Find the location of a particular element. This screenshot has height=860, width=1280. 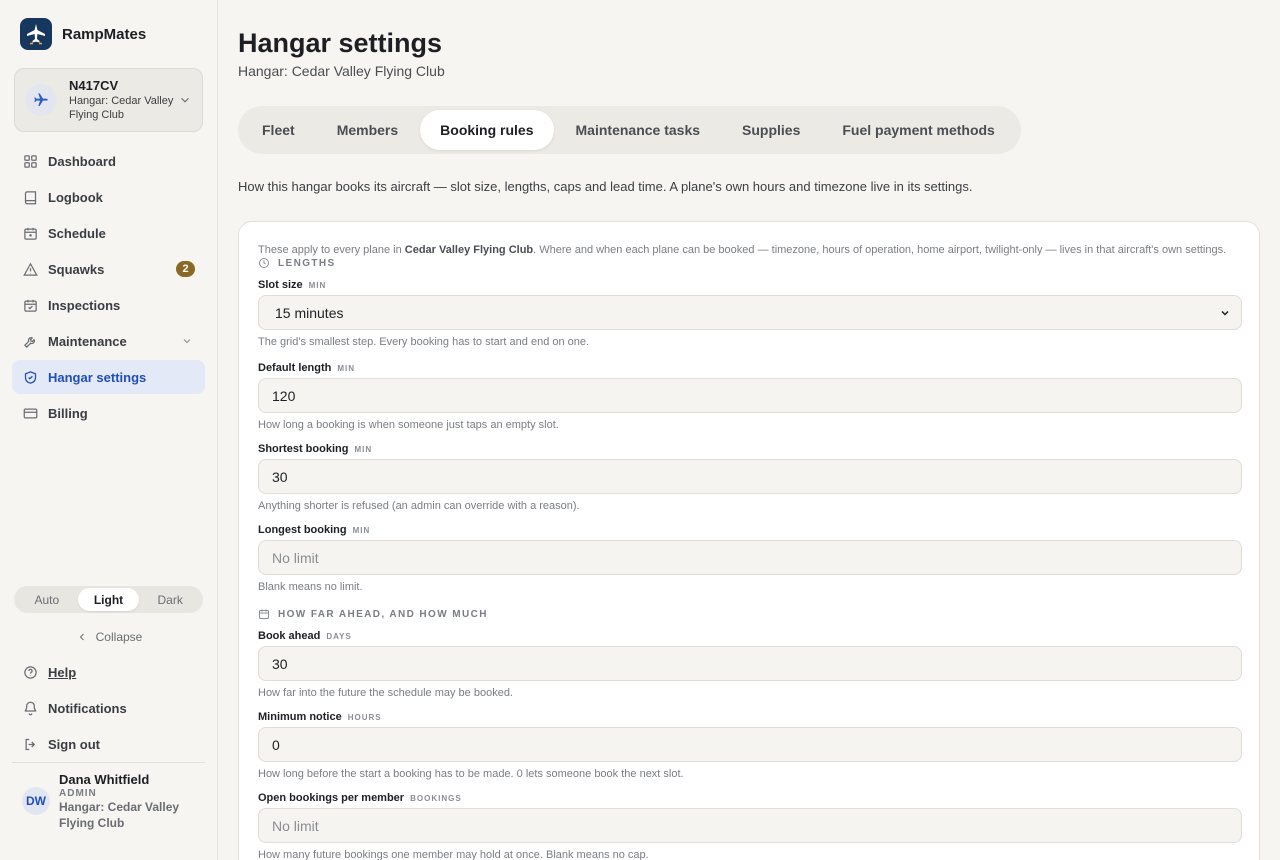

sign-out-link: Sign out is located at coordinates (108, 744).